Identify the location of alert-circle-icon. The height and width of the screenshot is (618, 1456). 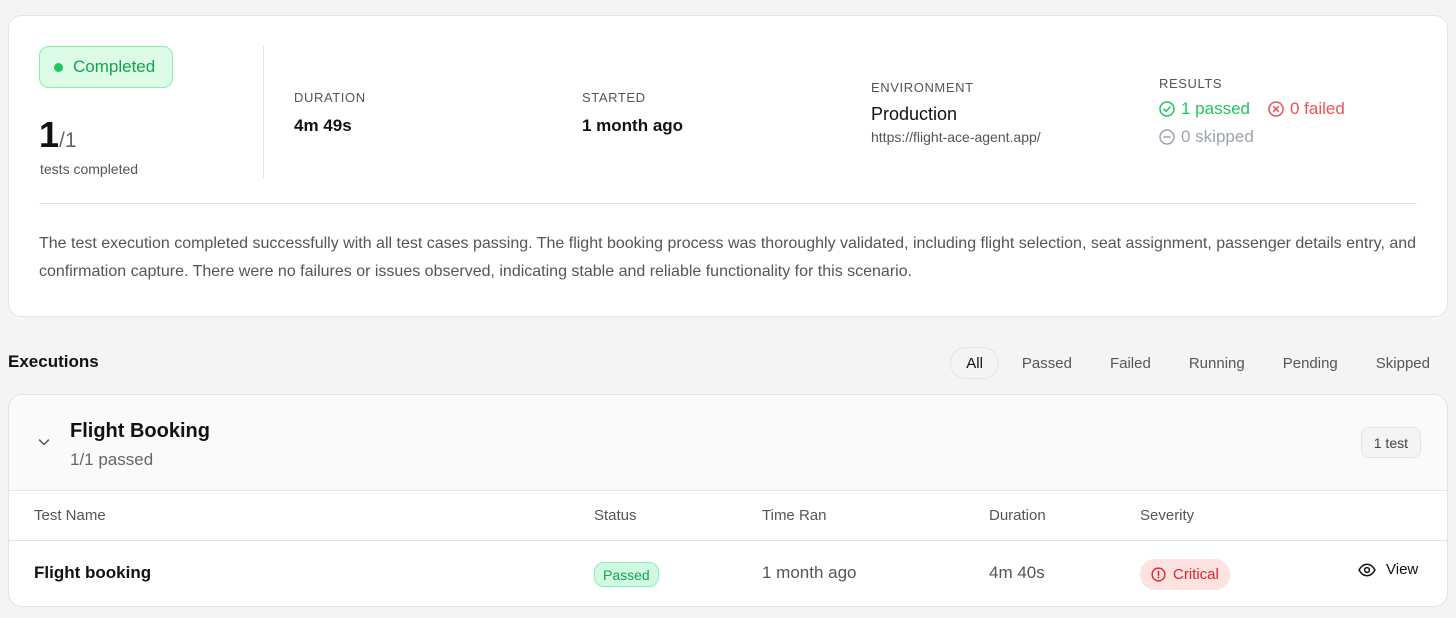
(1158, 574).